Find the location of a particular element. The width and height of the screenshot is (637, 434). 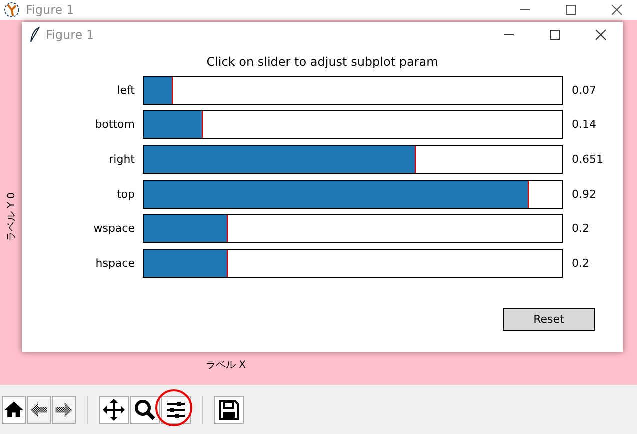

slider-label: bottom is located at coordinates (115, 125).